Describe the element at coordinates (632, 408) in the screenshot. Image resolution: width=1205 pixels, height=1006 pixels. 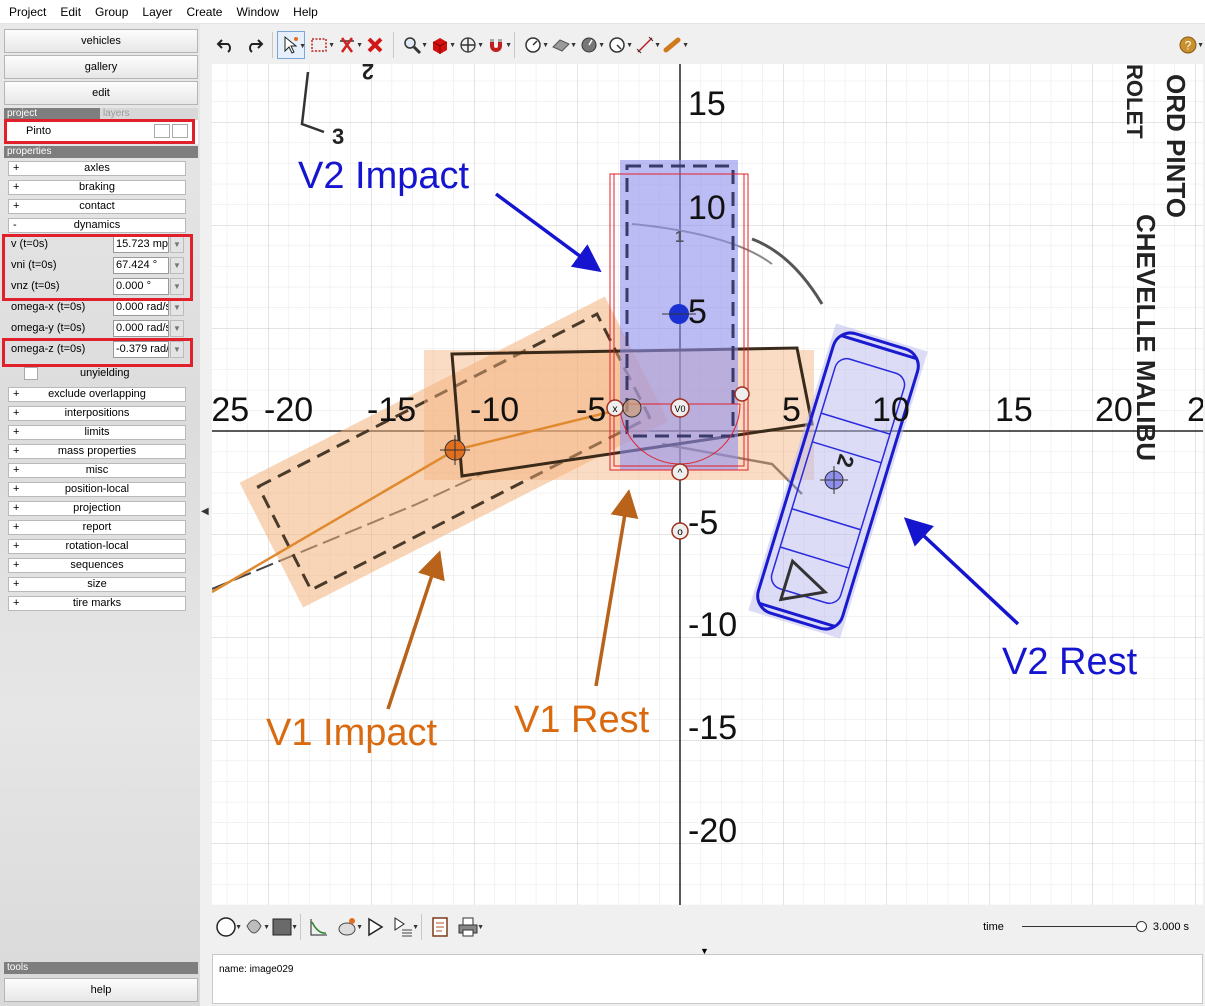
I see `v1-rest-center-marker` at that location.